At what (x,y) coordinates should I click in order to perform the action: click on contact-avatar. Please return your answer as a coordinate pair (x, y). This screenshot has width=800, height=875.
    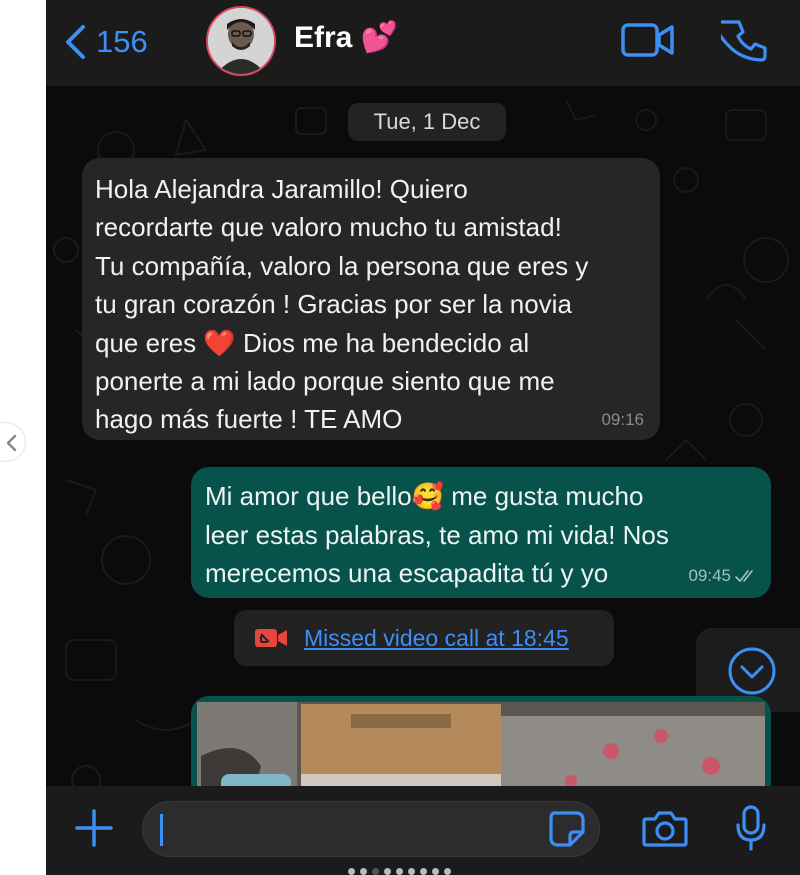
    Looking at the image, I should click on (241, 41).